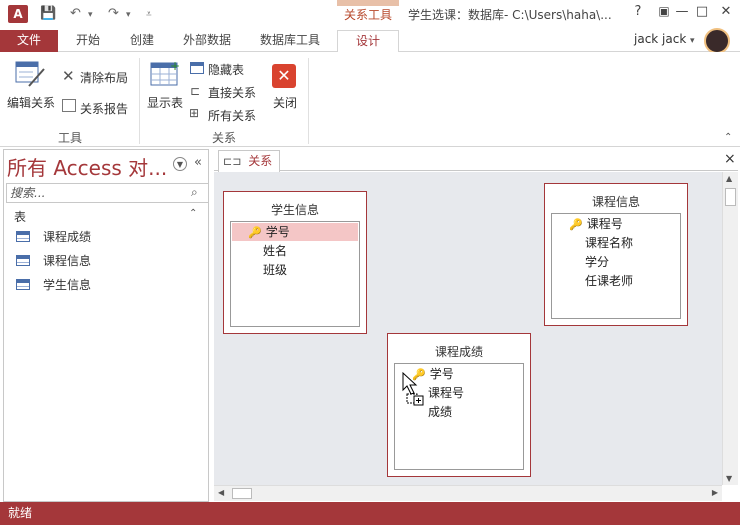 The width and height of the screenshot is (740, 525). I want to click on close-relations-icon: ✕, so click(284, 76).